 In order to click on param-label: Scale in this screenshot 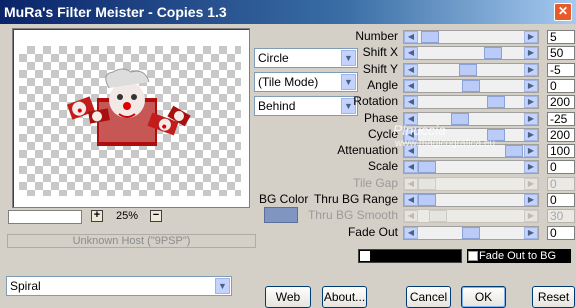, I will do `click(382, 166)`.